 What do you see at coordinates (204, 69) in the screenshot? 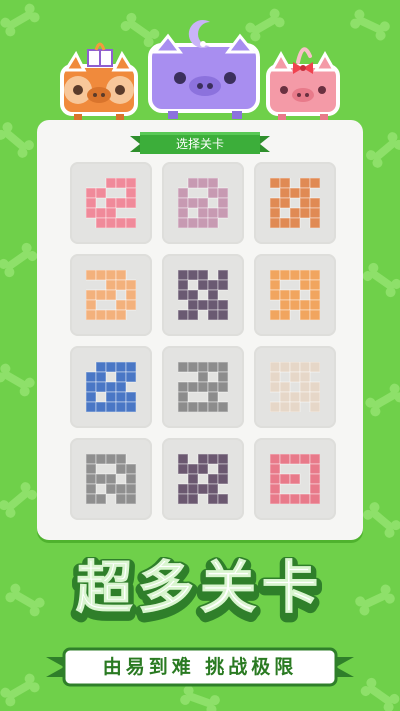
I see `purple-pig-character` at bounding box center [204, 69].